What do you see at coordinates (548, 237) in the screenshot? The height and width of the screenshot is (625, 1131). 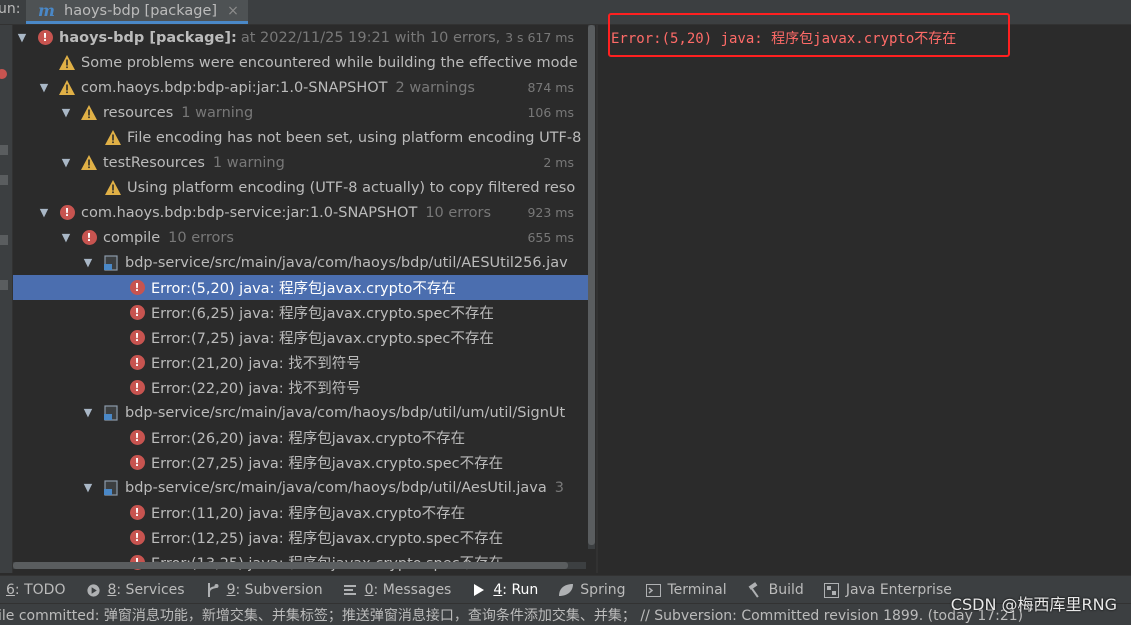 I see `duration: 655 ms` at bounding box center [548, 237].